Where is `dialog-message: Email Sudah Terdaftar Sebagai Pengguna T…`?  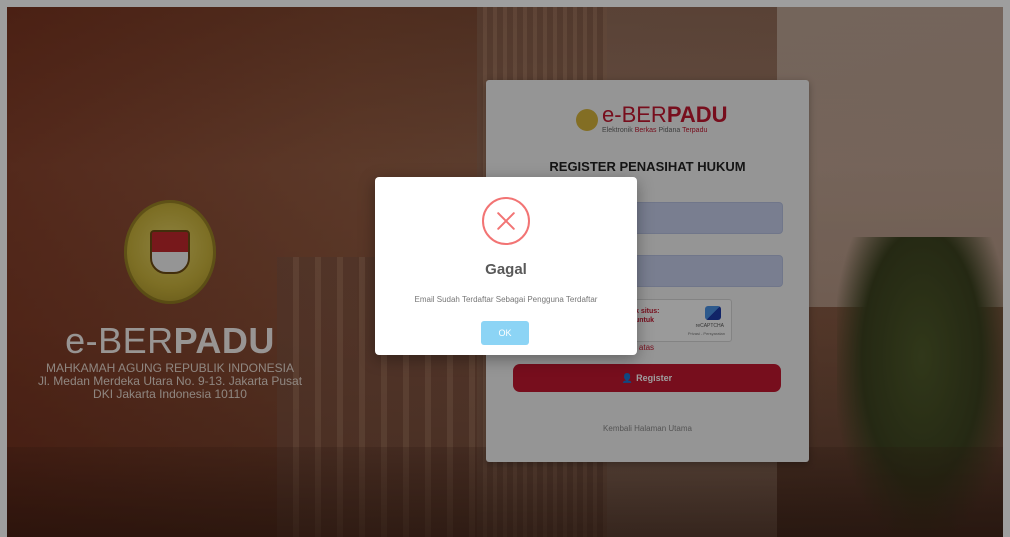 dialog-message: Email Sudah Terdaftar Sebagai Pengguna T… is located at coordinates (506, 299).